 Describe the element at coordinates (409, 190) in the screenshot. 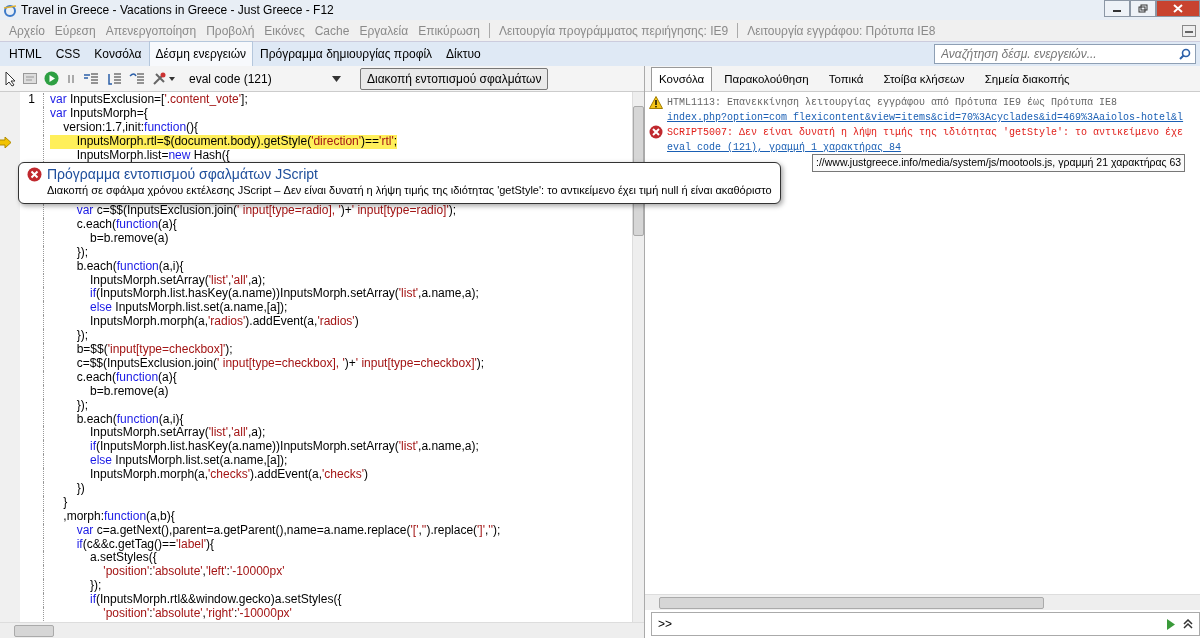

I see `popup-message: Διακοπή σε σφάλμα χρόνου εκτέλεσης JScript – Δεν είναι δυνατή η λήψη τιμής της ιδιότητας 'getStyle': το αντικείμενο έχει τιμή null ή είναι ακαθόριστο` at that location.